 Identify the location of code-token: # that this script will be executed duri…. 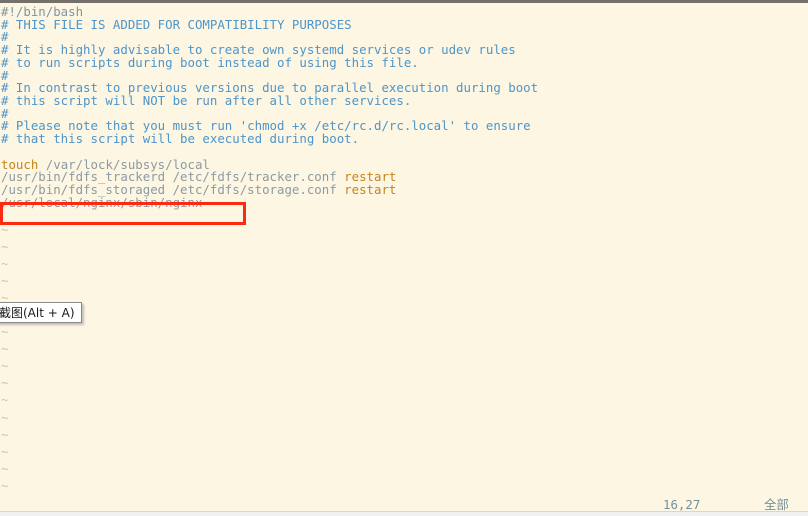
(180, 139).